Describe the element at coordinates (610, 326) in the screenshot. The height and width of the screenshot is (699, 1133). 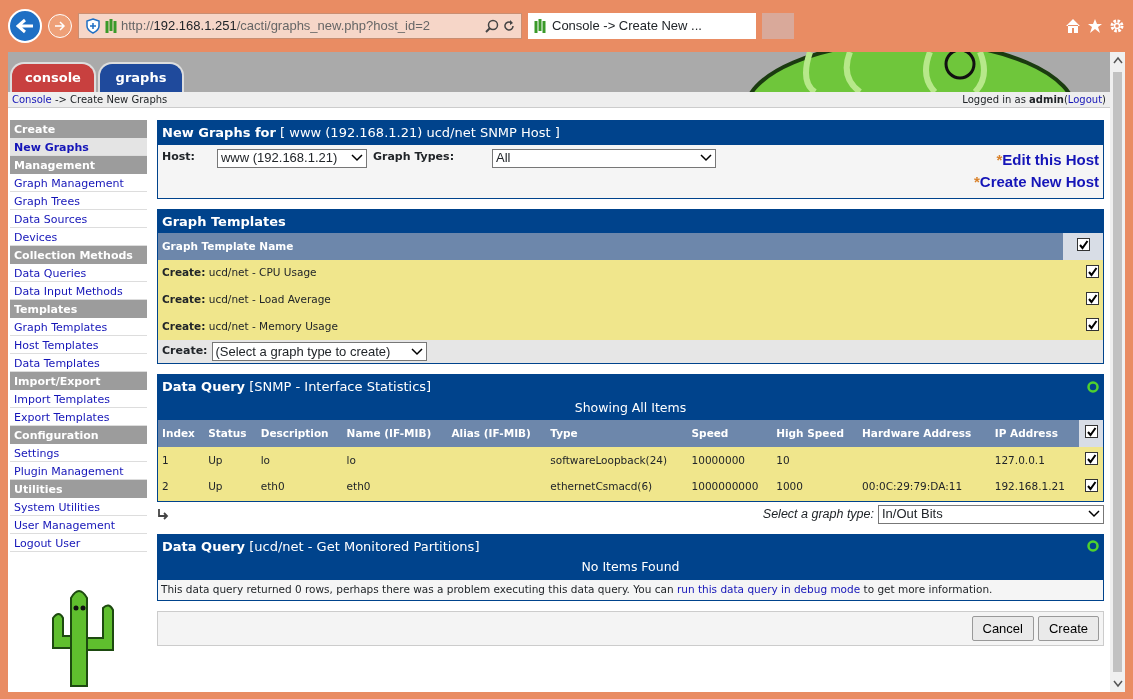
I see `table-cell: Create: ucd/net - Memory Usage` at that location.